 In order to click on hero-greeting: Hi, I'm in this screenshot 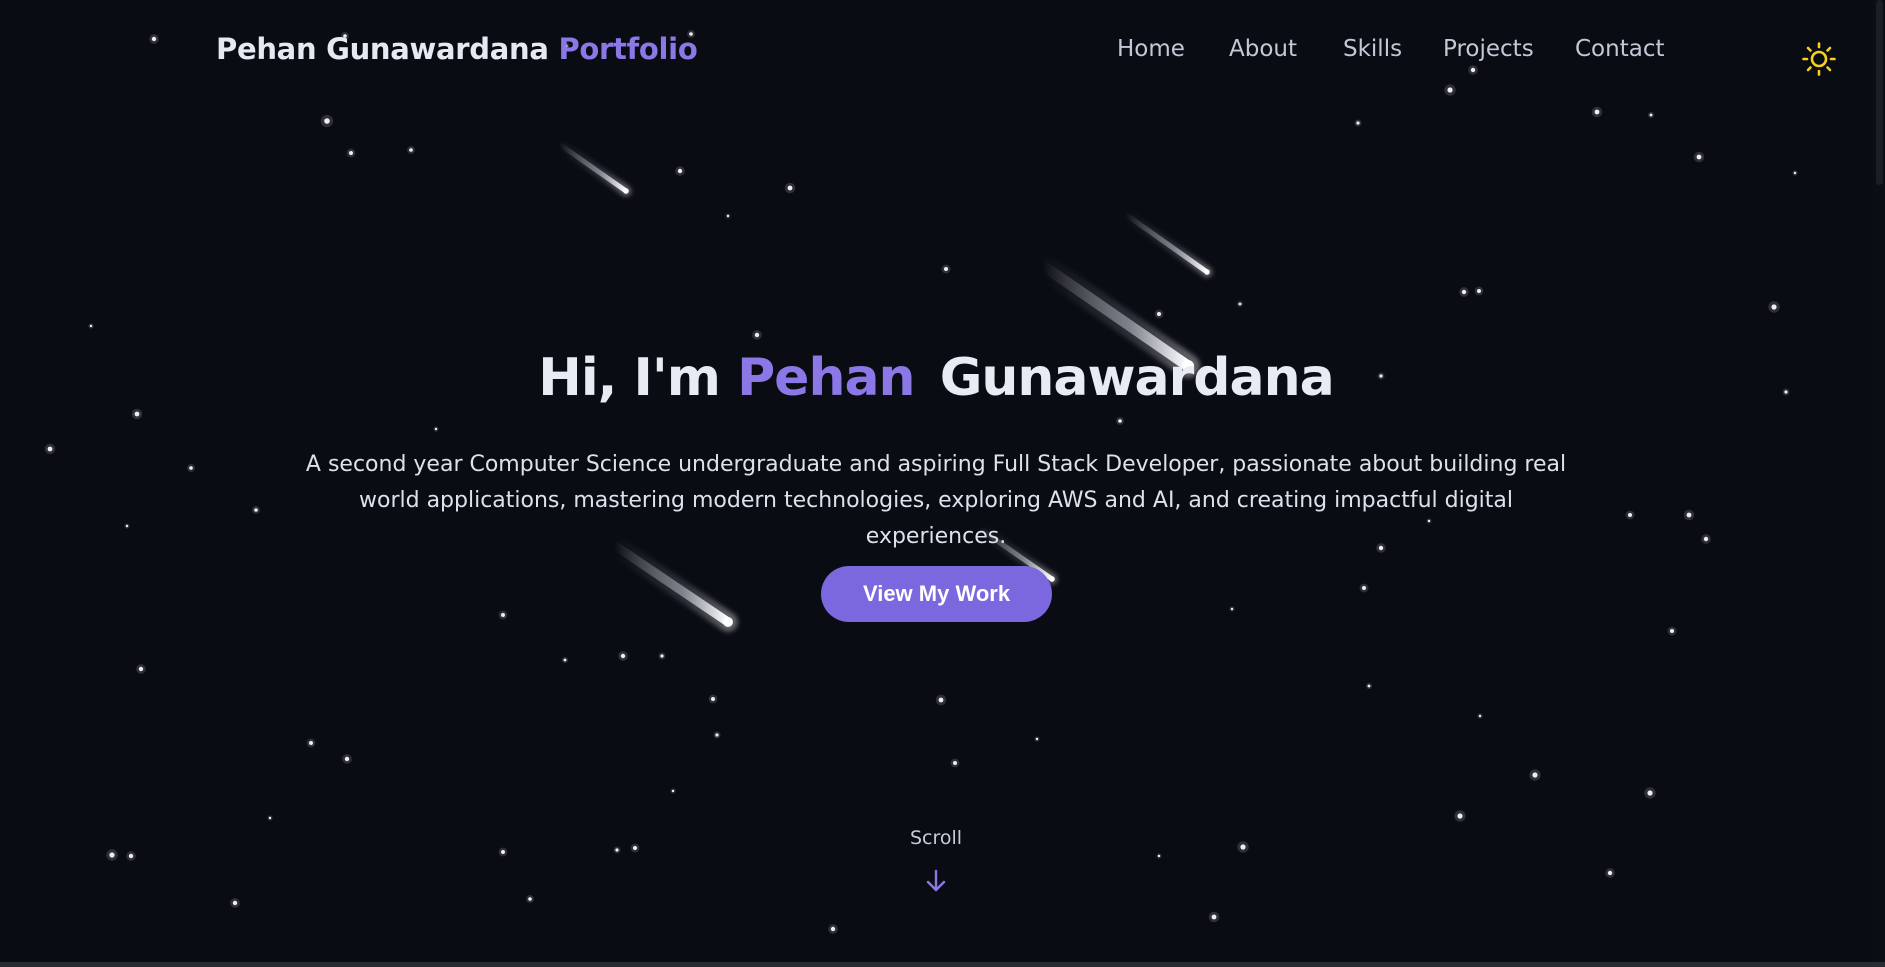, I will do `click(629, 378)`.